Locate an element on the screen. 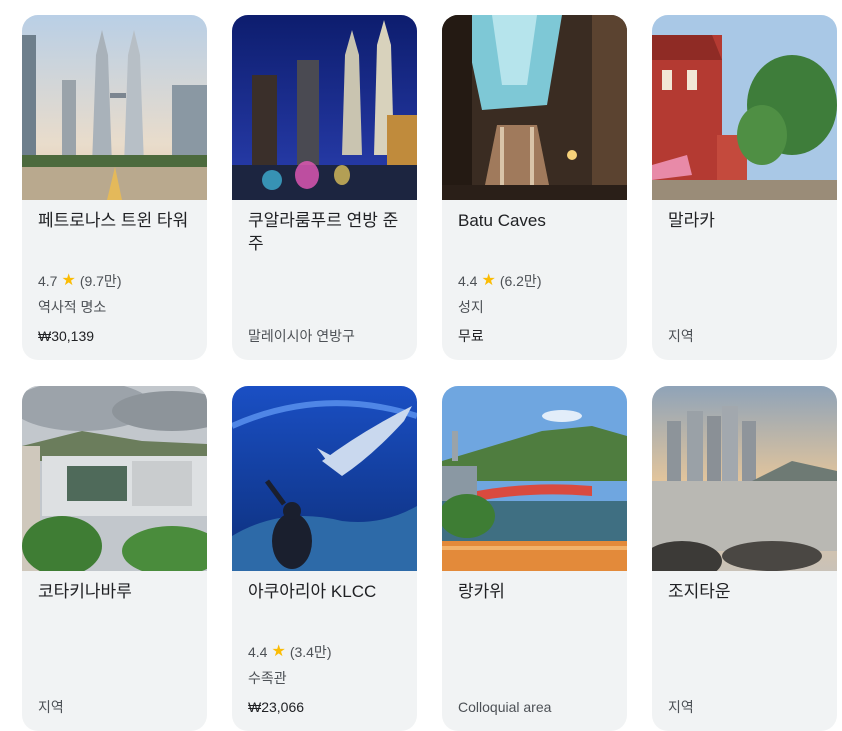 This screenshot has height=731, width=842. card-meta: 4.4 ★ (6.2만) 성지 is located at coordinates (538, 294).